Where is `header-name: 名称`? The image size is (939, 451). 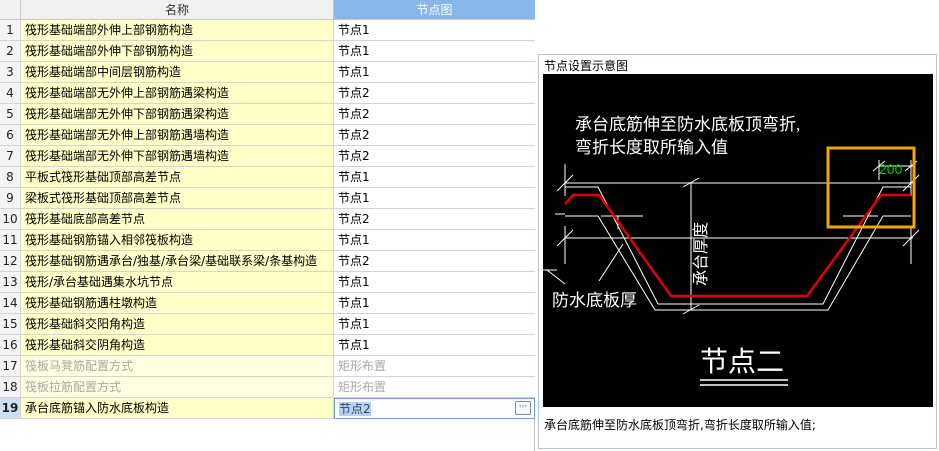
header-name: 名称 is located at coordinates (177, 10).